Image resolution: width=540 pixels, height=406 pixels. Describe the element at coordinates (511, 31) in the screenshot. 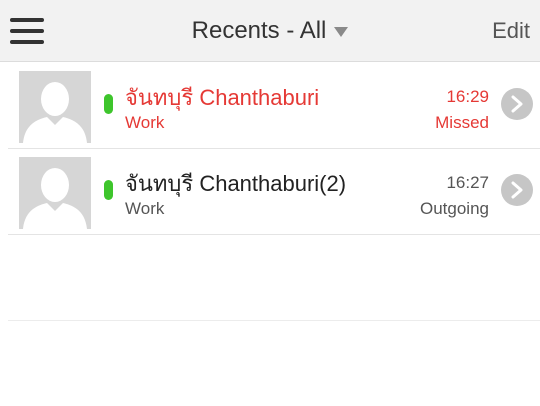

I see `edit-button: Edit` at that location.